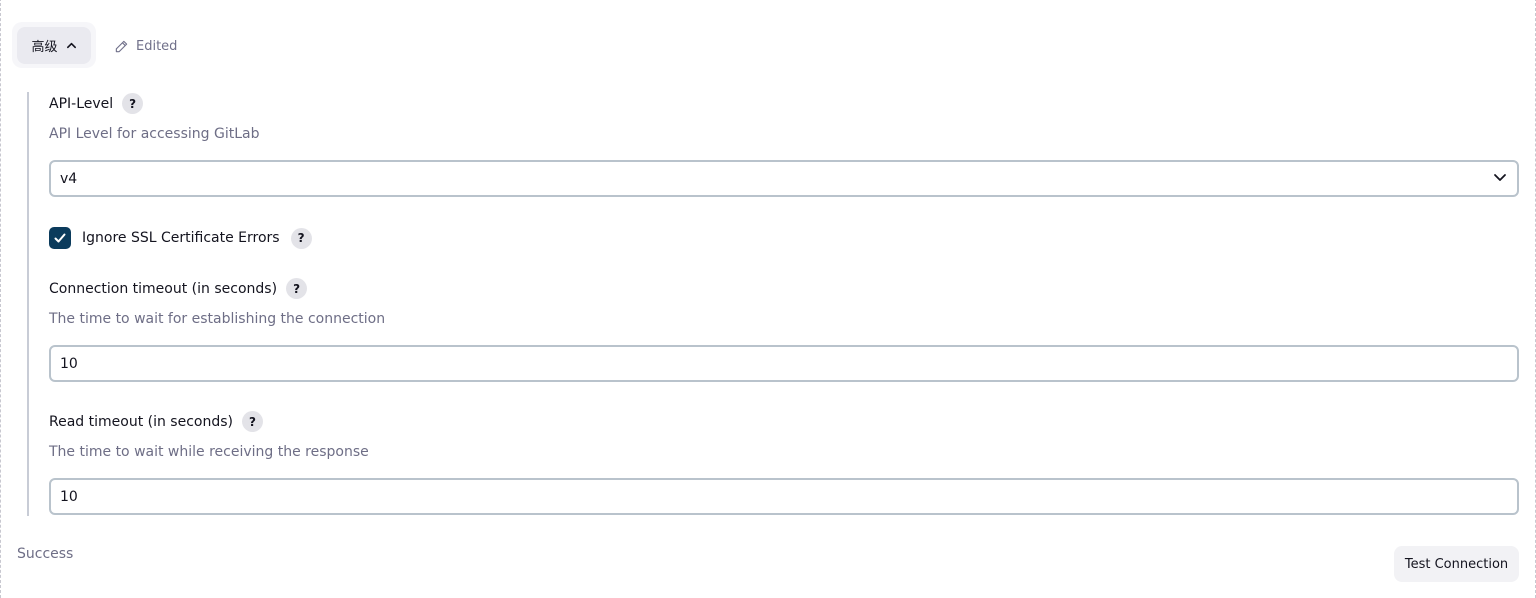  I want to click on ignore-ssl-label: Ignore SSL Certificate Errors, so click(181, 238).